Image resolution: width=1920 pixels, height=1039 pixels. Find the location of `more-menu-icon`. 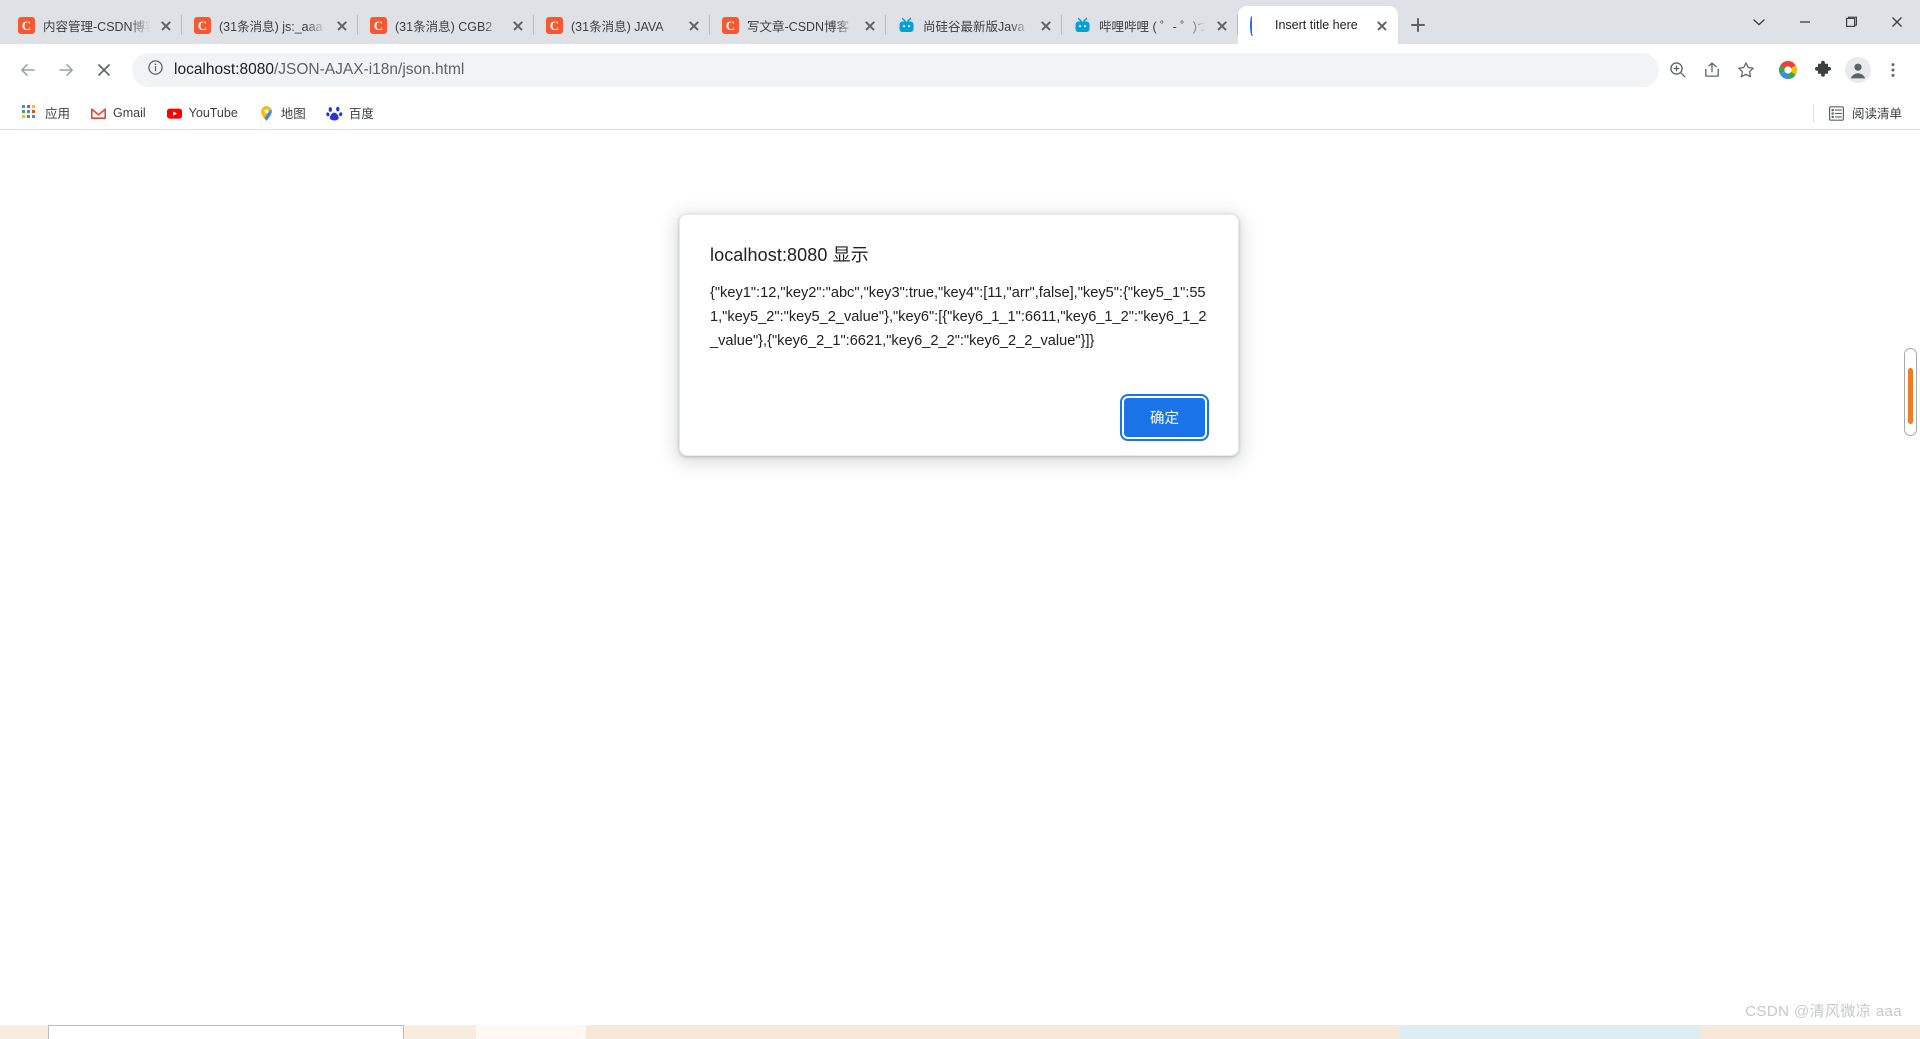

more-menu-icon is located at coordinates (1893, 70).